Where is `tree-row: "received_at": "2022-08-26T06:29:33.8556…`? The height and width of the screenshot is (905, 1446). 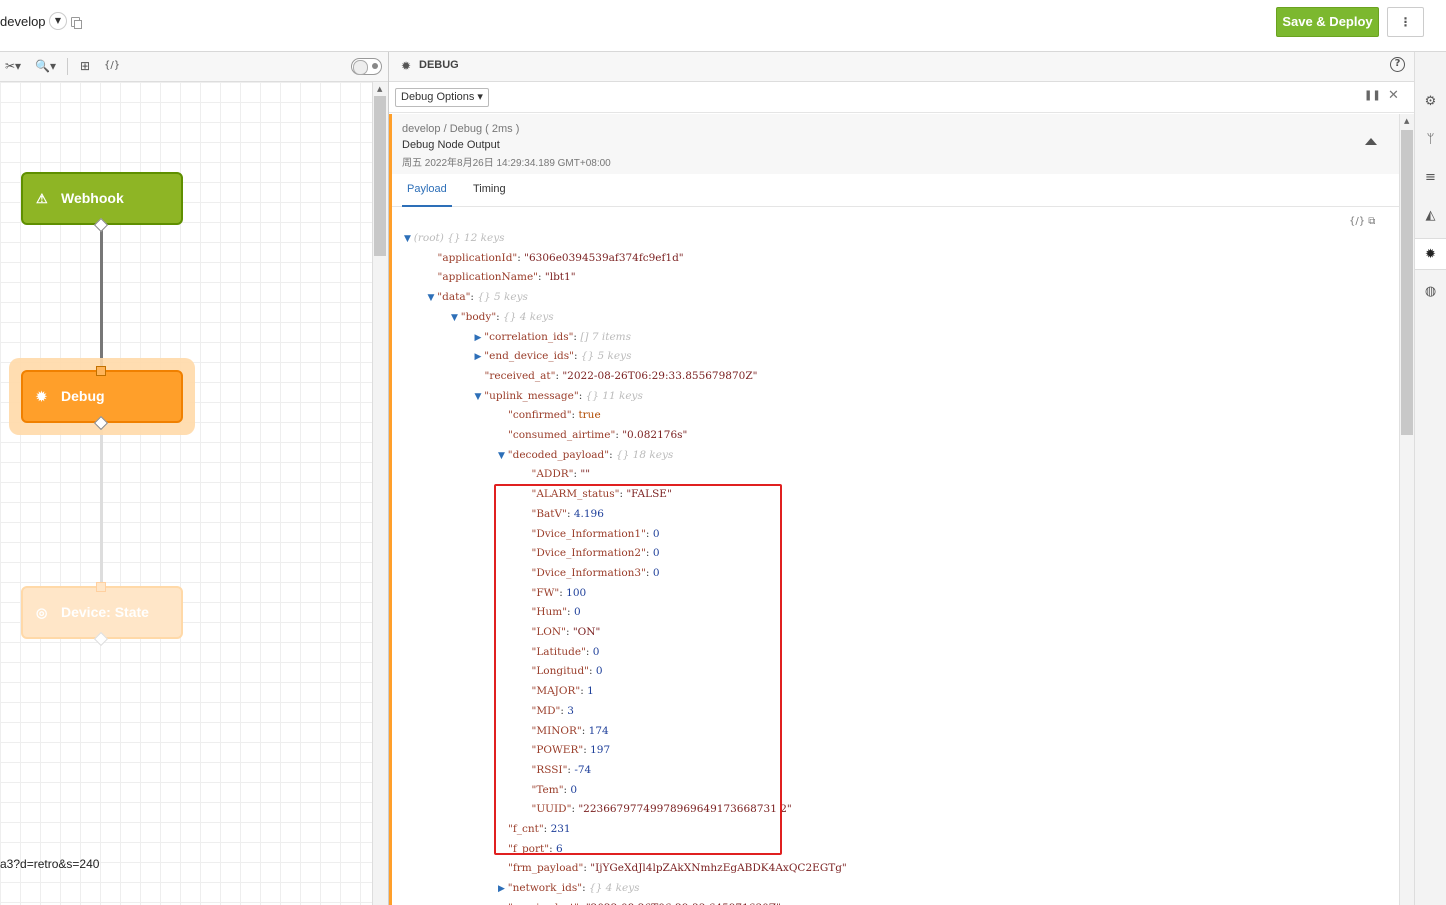
tree-row: "received_at": "2022-08-26T06:29:33.8556… is located at coordinates (621, 376).